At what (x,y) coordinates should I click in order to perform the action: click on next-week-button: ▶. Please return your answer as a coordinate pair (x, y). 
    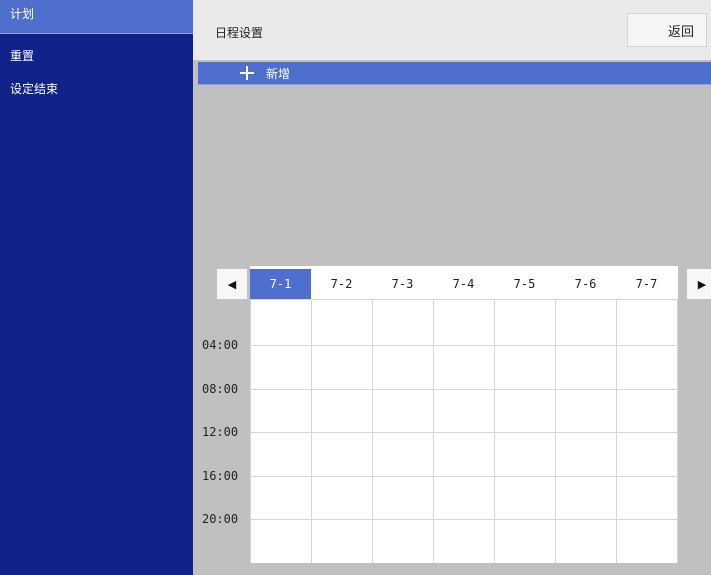
    Looking at the image, I should click on (699, 284).